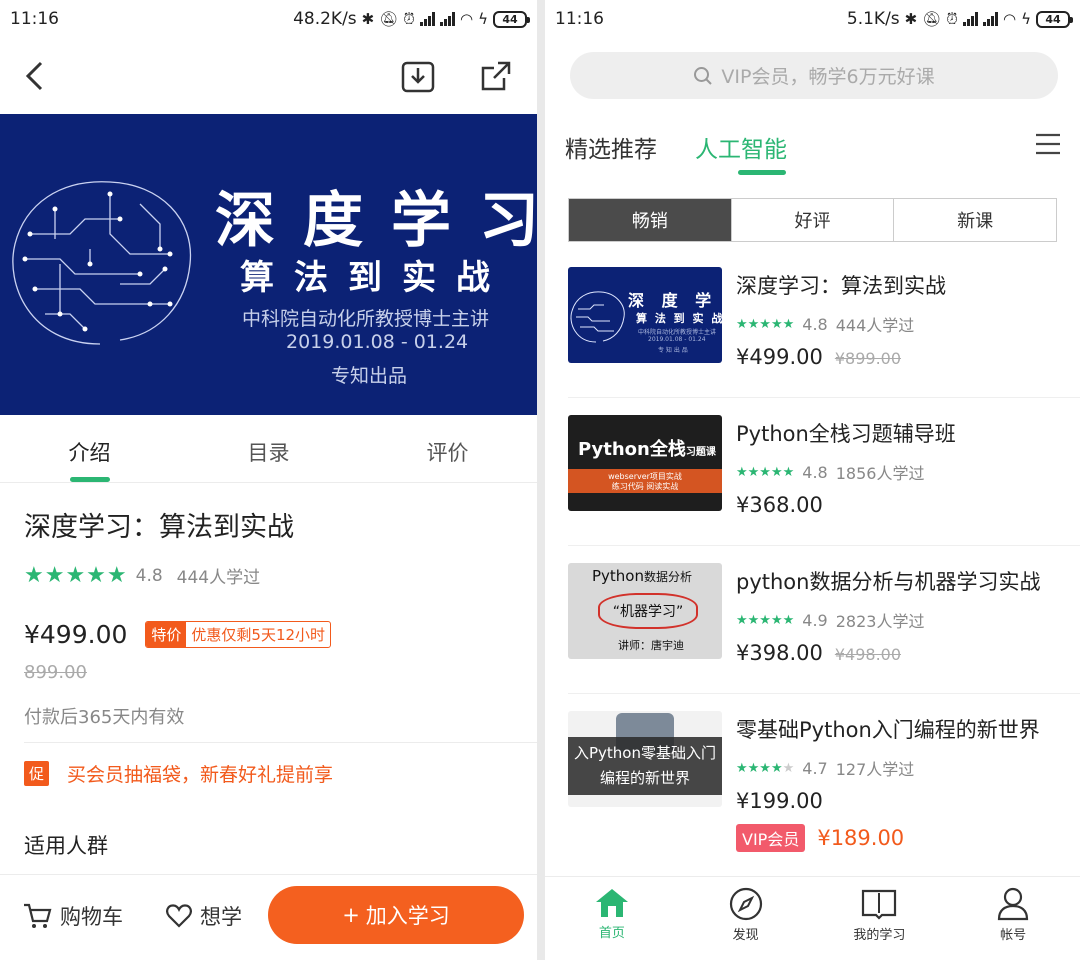  Describe the element at coordinates (841, 286) in the screenshot. I see `course-title: 深度学习：算法到实战` at that location.